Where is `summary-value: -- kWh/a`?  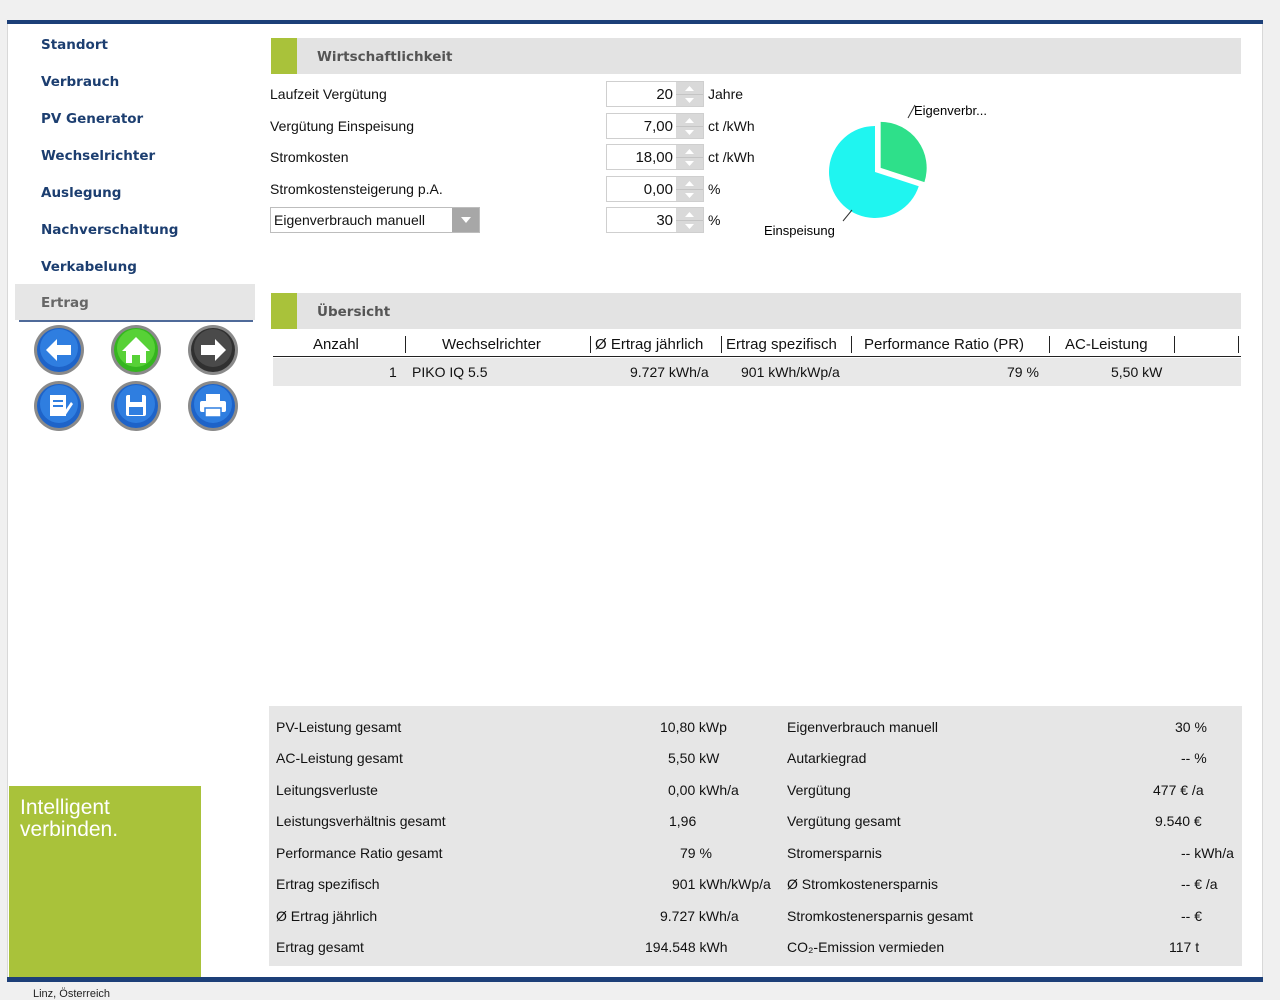 summary-value: -- kWh/a is located at coordinates (1207, 853).